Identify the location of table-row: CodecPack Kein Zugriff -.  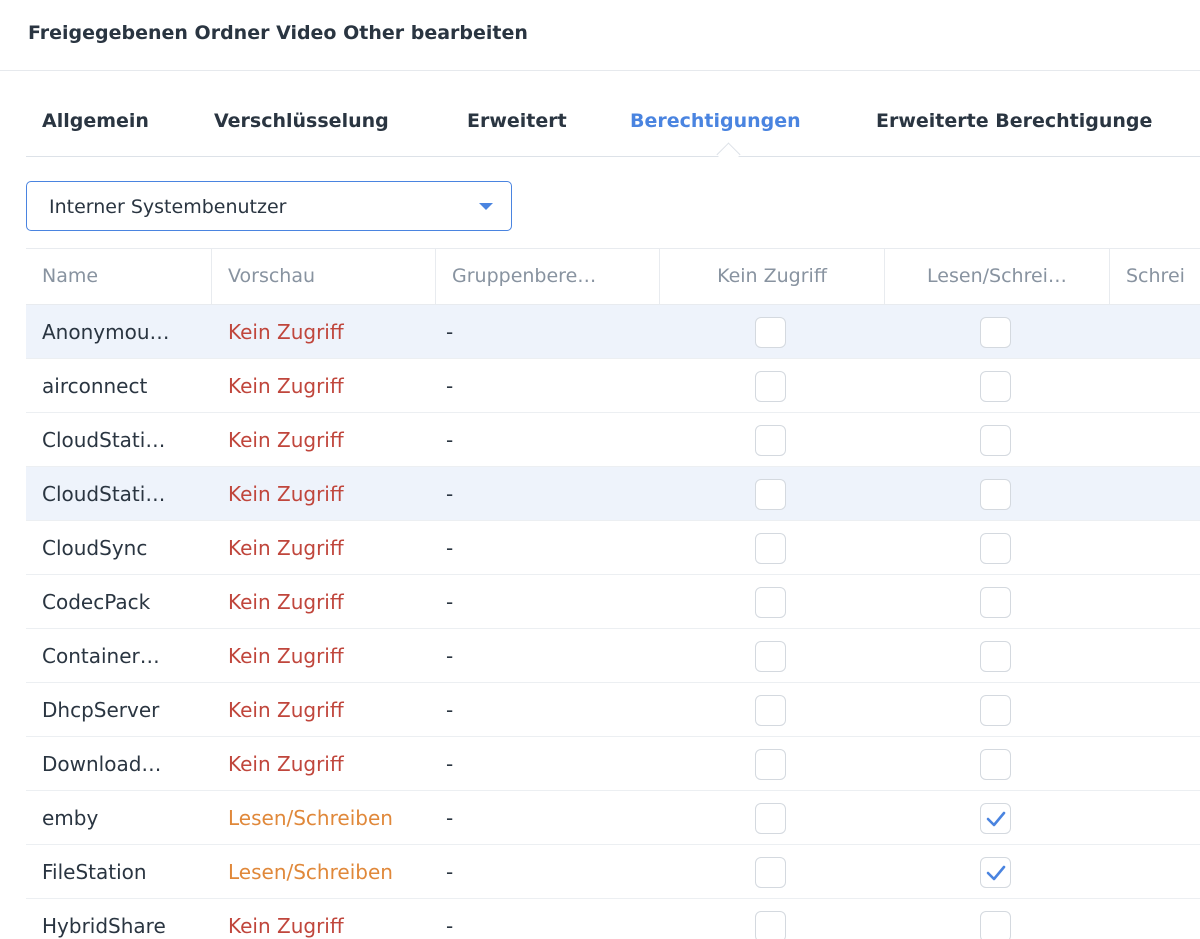
(613, 602).